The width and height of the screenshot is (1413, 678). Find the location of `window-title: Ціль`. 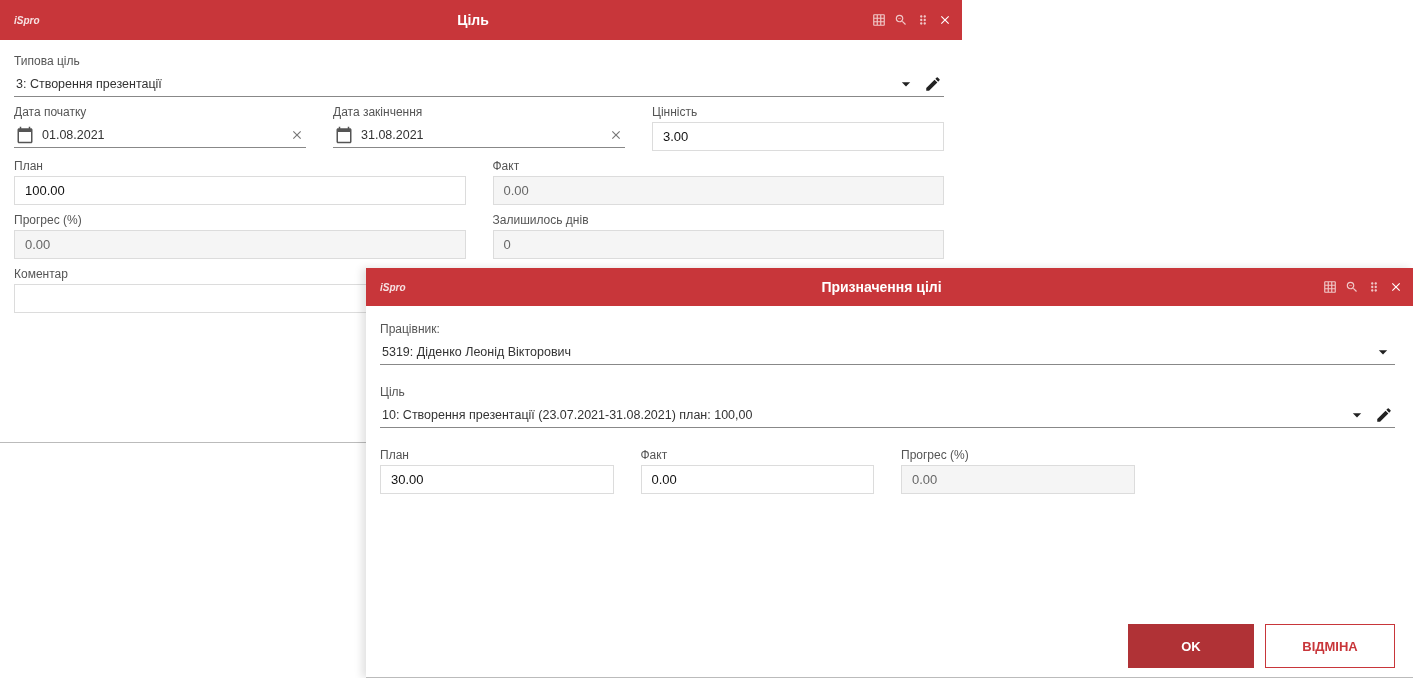

window-title: Ціль is located at coordinates (473, 20).